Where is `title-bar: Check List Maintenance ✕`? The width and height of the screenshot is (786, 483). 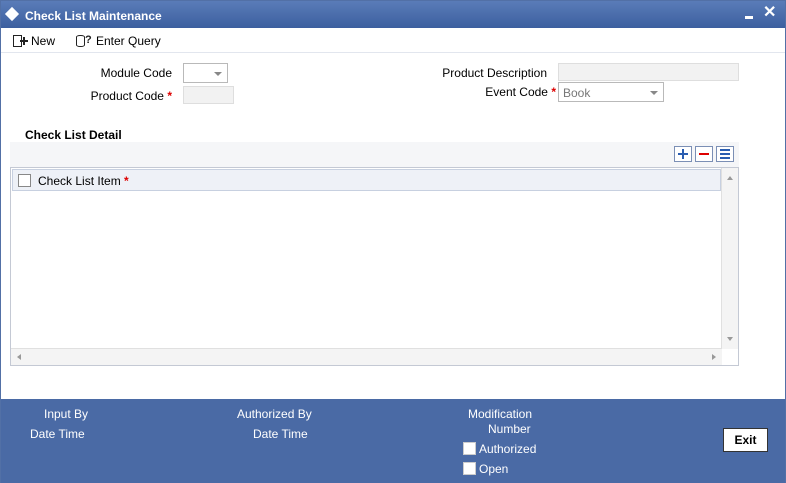
title-bar: Check List Maintenance ✕ is located at coordinates (393, 14).